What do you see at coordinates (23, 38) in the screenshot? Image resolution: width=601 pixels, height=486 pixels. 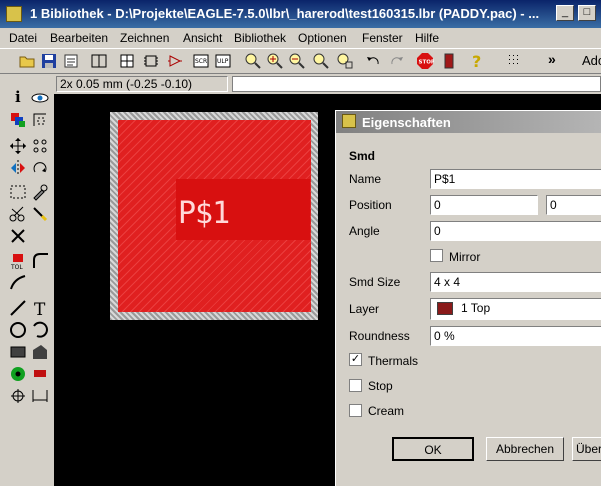 I see `menu-datei: Datei` at bounding box center [23, 38].